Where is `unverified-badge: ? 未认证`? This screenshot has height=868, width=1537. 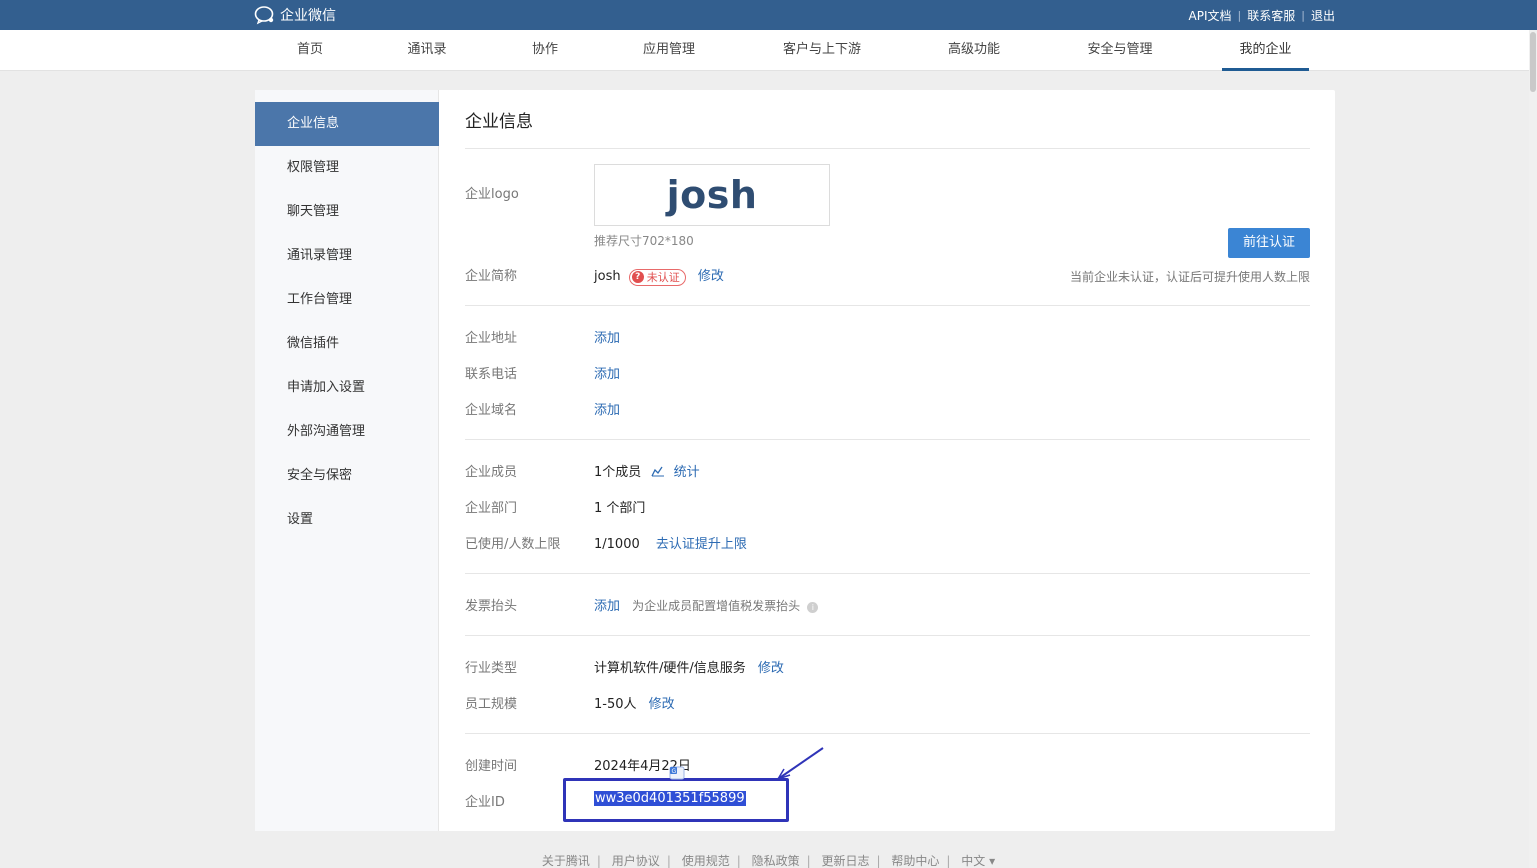
unverified-badge: ? 未认证 is located at coordinates (657, 277).